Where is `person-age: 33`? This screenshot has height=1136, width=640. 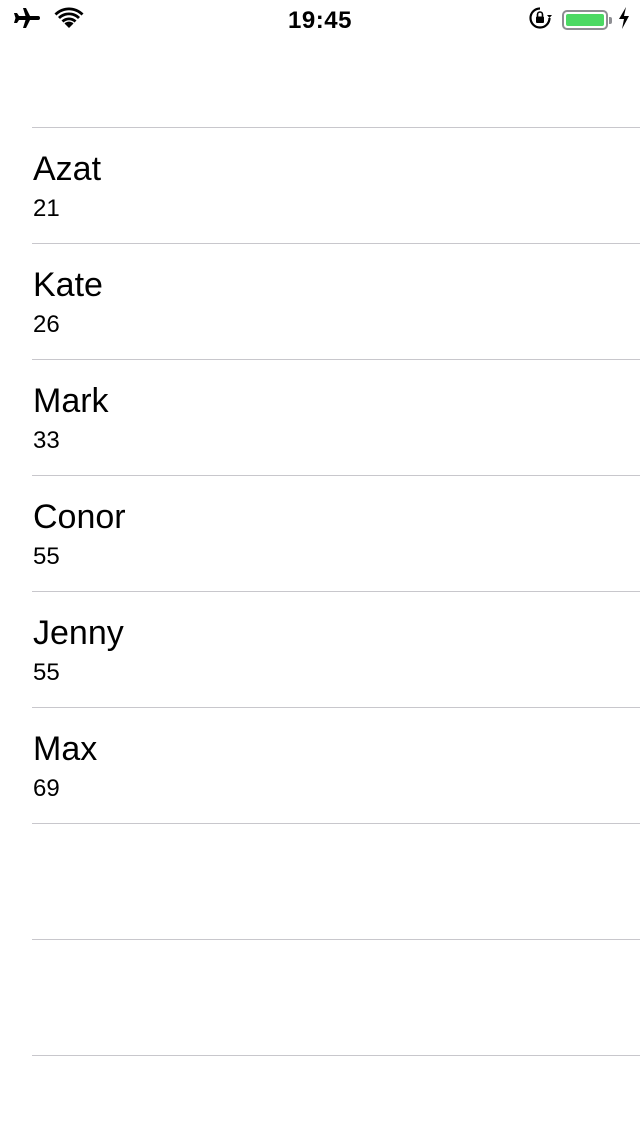 person-age: 33 is located at coordinates (46, 440).